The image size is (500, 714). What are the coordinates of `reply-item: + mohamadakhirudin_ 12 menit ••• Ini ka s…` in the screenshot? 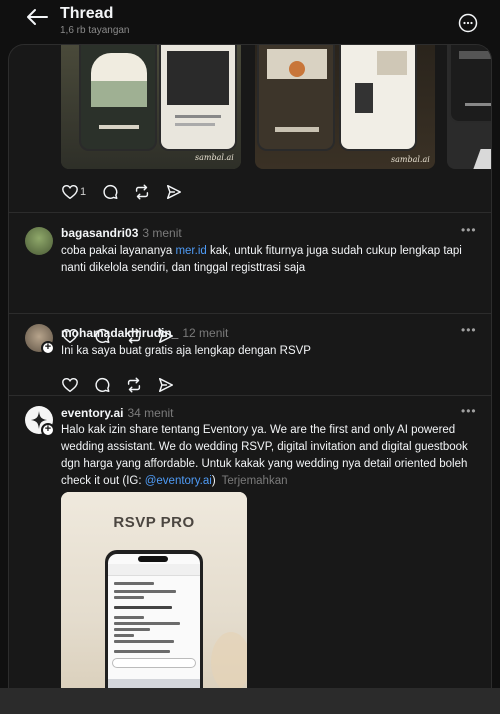 It's located at (250, 355).